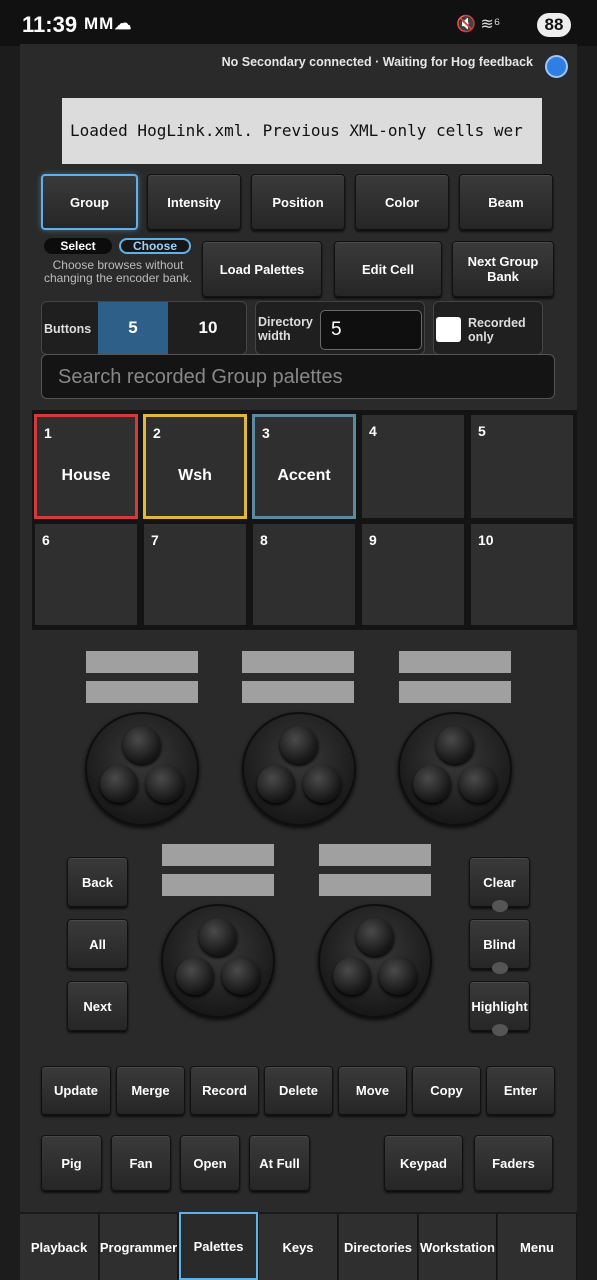 This screenshot has width=597, height=1280. What do you see at coordinates (133, 328) in the screenshot?
I see `buttons-option-5: 5` at bounding box center [133, 328].